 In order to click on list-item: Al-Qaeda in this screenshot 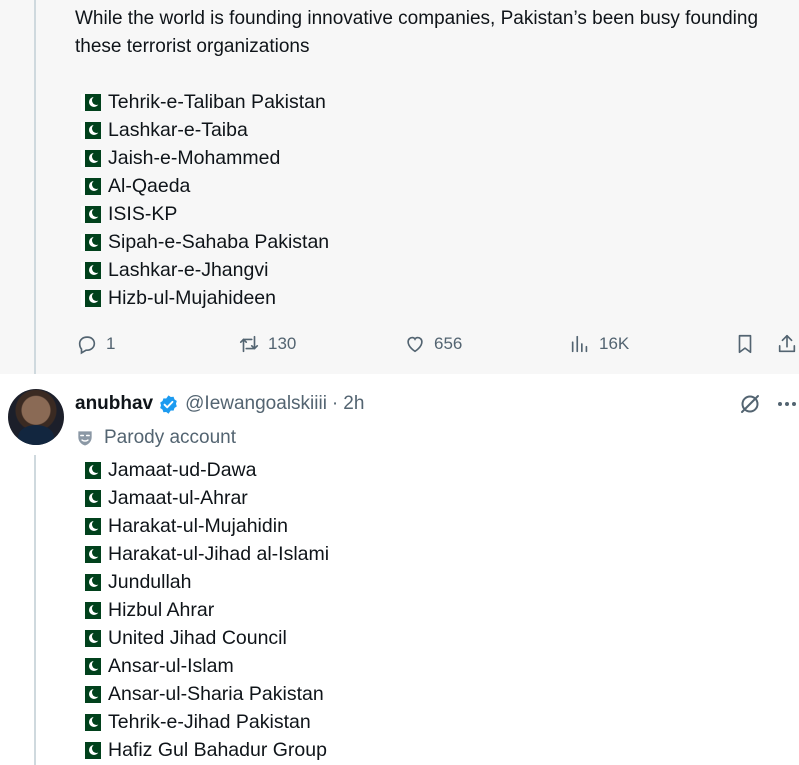, I will do `click(205, 186)`.